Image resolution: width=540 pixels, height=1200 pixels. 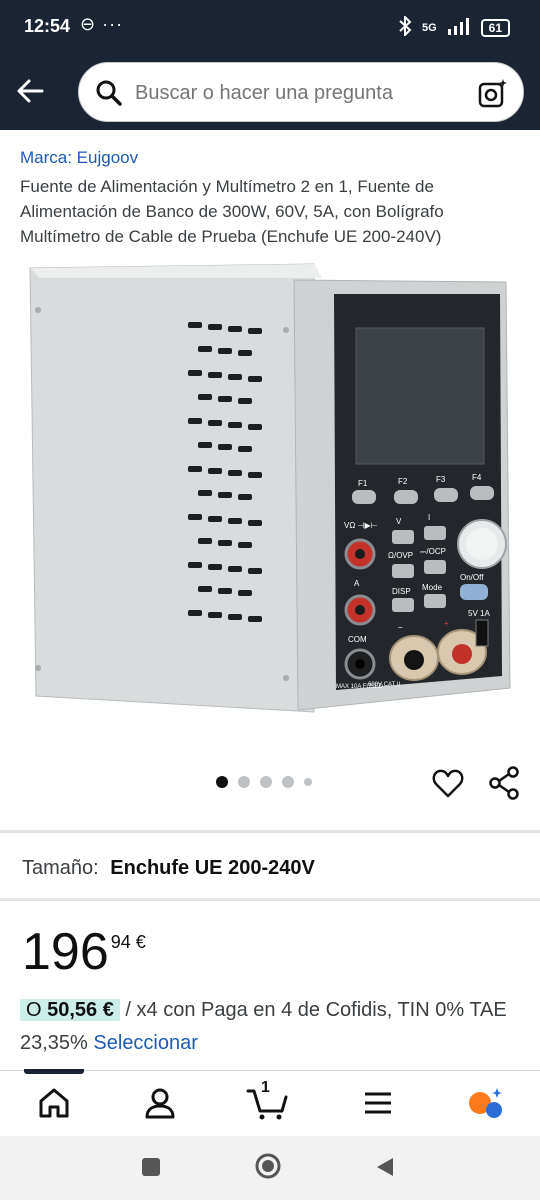 What do you see at coordinates (109, 93) in the screenshot?
I see `search-icon` at bounding box center [109, 93].